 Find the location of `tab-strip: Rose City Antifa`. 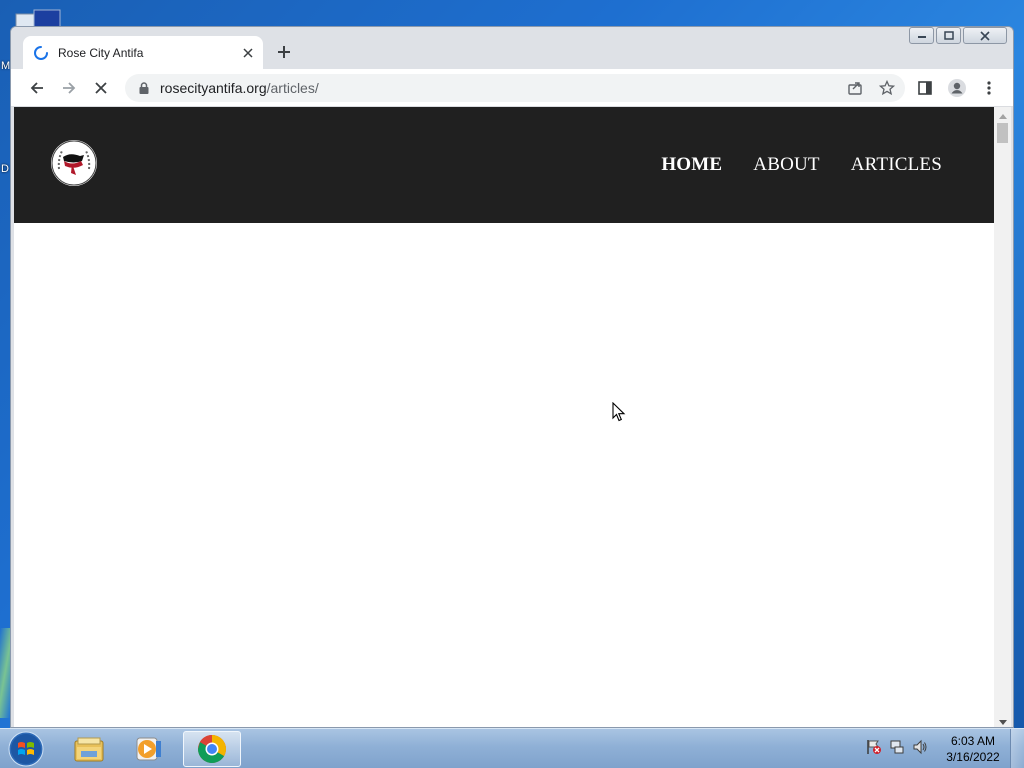

tab-strip: Rose City Antifa is located at coordinates (512, 48).